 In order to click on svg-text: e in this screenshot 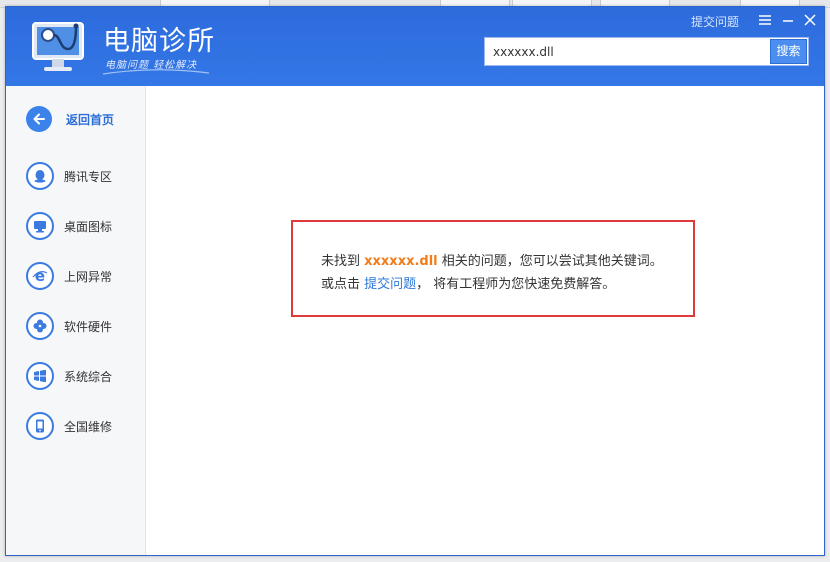, I will do `click(40, 276)`.